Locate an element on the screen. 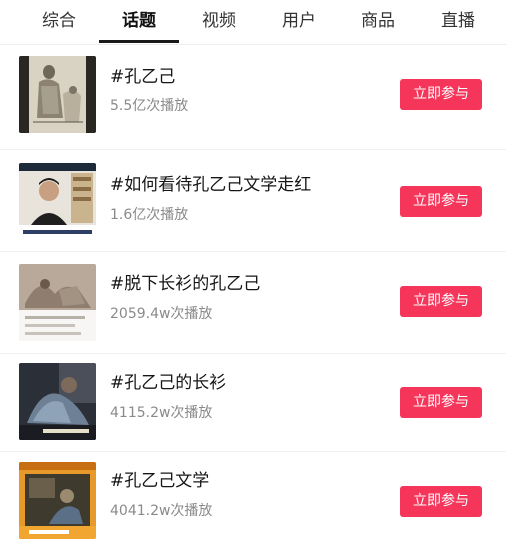 The image size is (506, 555). topic-play-count: 5.5亿次播放 is located at coordinates (149, 106).